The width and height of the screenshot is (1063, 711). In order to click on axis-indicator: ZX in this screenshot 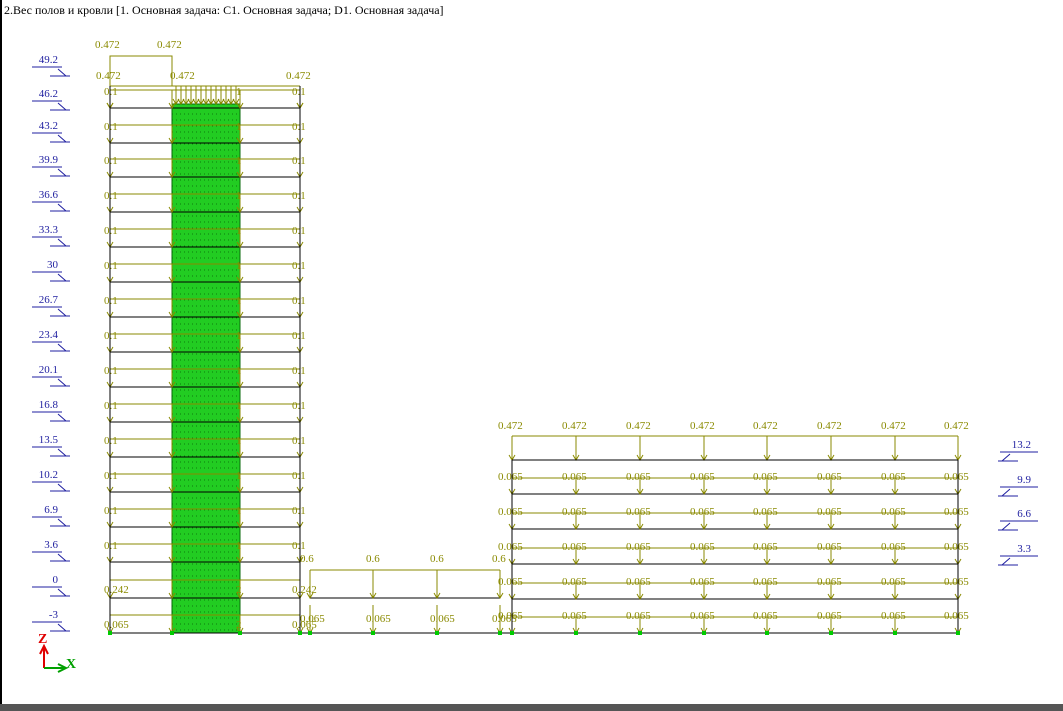, I will do `click(57, 652)`.